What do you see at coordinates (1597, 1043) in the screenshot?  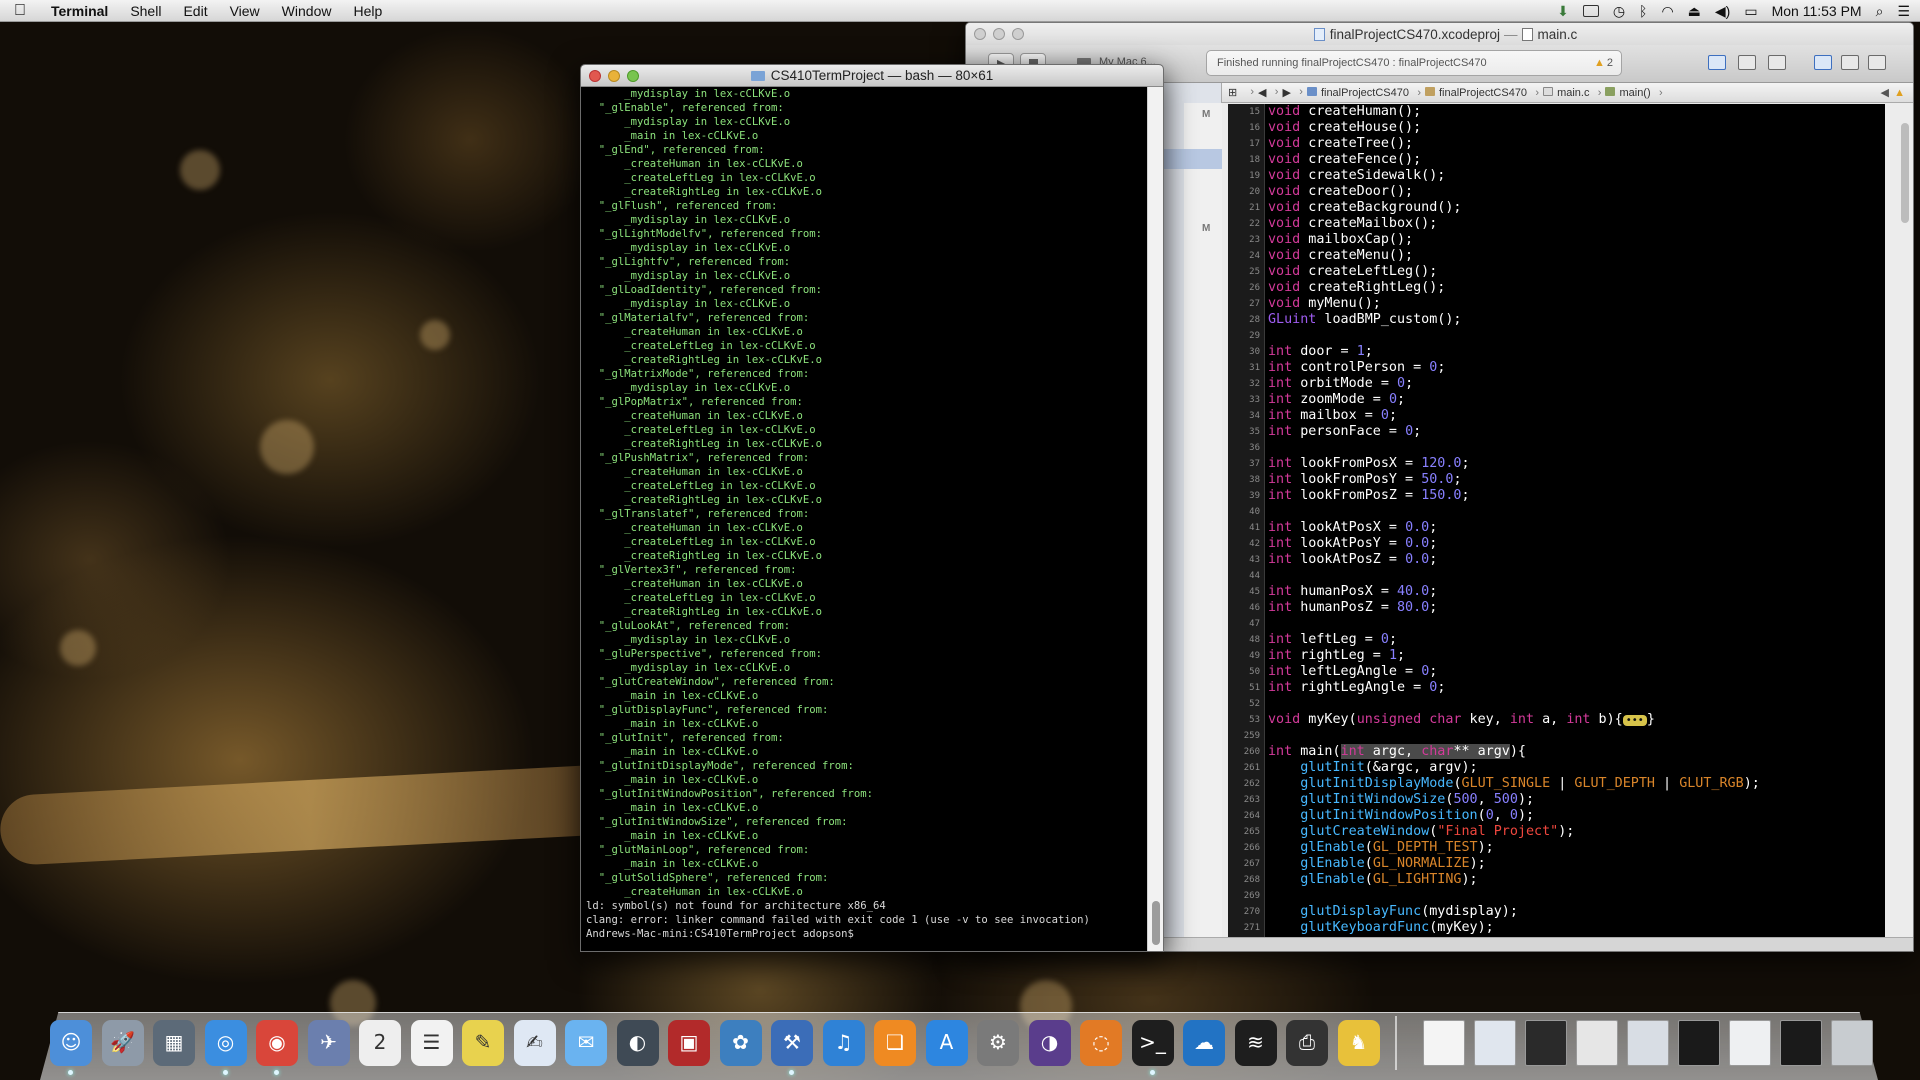 I see `dock-minimized-window-3-icon` at bounding box center [1597, 1043].